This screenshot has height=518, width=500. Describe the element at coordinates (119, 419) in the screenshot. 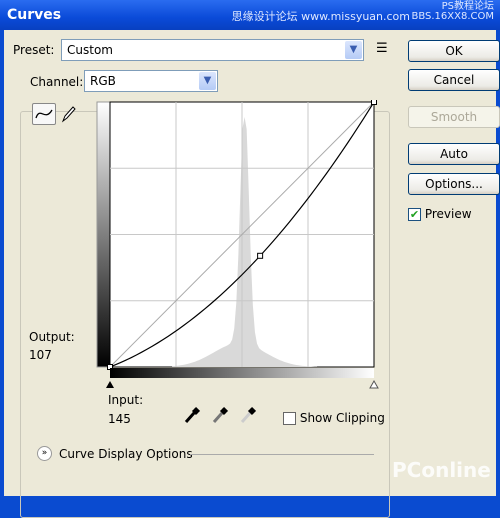

I see `input-value: 145` at that location.